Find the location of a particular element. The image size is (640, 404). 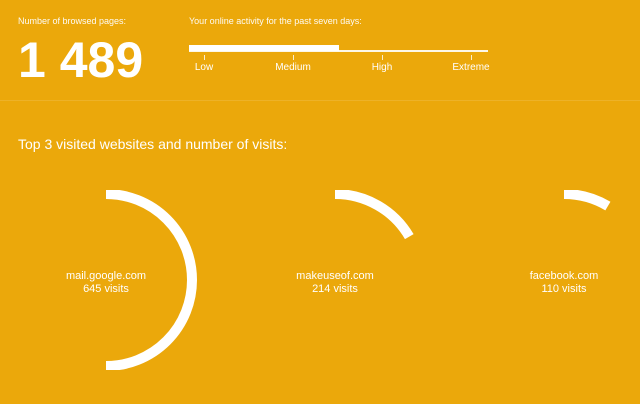

top-site-visits-2: 214 visits is located at coordinates (335, 289).